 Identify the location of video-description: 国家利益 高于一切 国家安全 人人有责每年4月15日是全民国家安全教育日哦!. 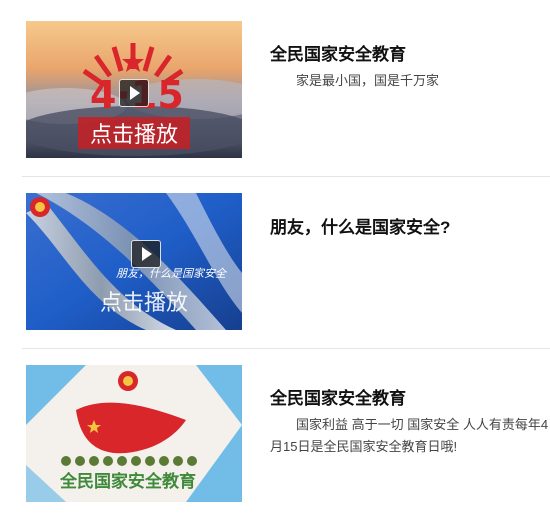
(409, 435).